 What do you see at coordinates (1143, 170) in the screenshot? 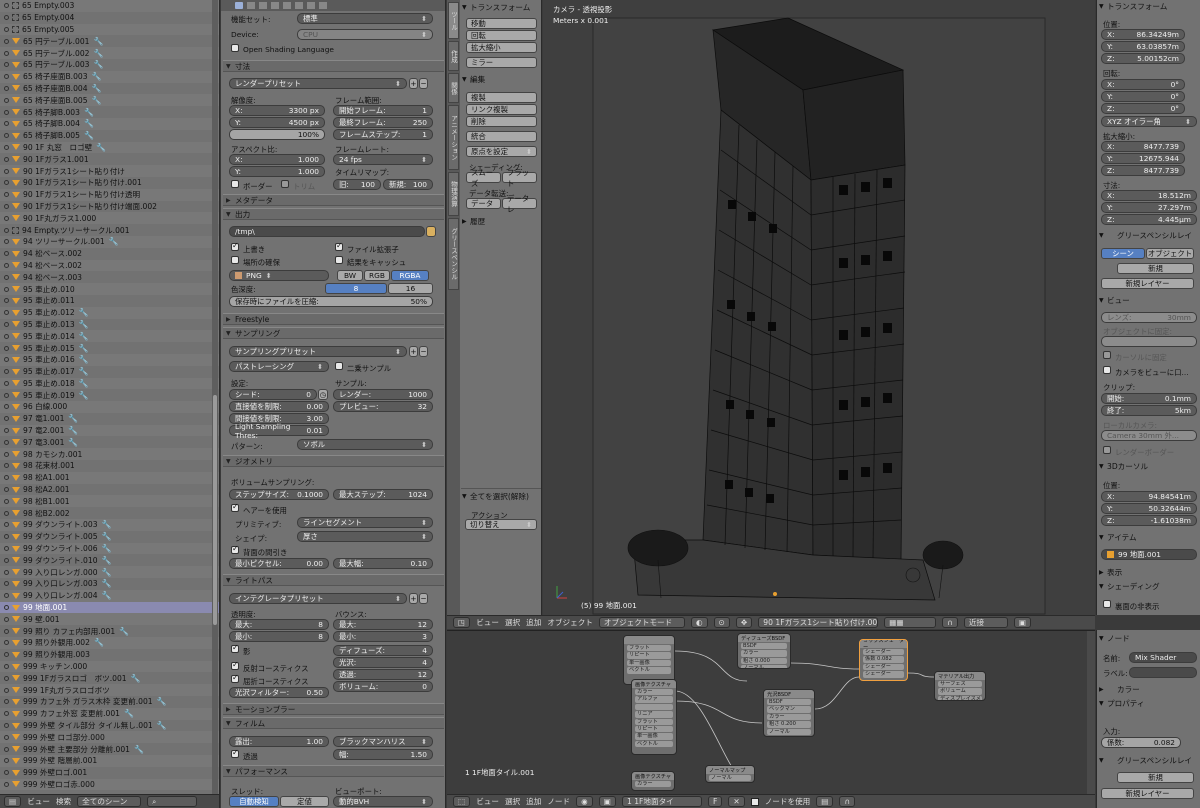
I see `scale-z-field: Z: 8477.739` at bounding box center [1143, 170].